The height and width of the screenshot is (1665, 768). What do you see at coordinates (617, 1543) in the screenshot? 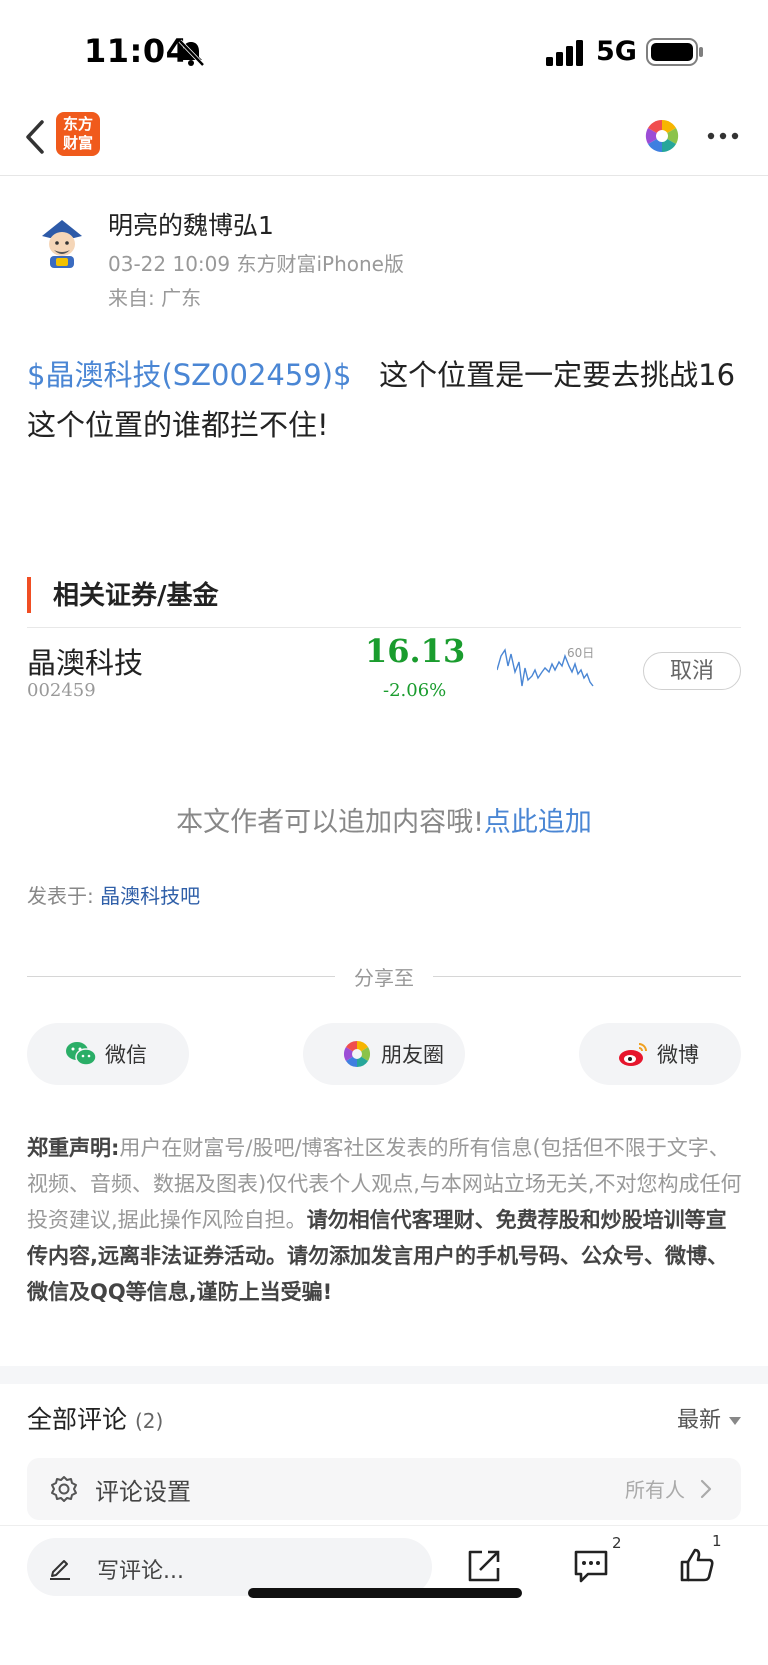
I see `comment-count-badge: 2` at bounding box center [617, 1543].